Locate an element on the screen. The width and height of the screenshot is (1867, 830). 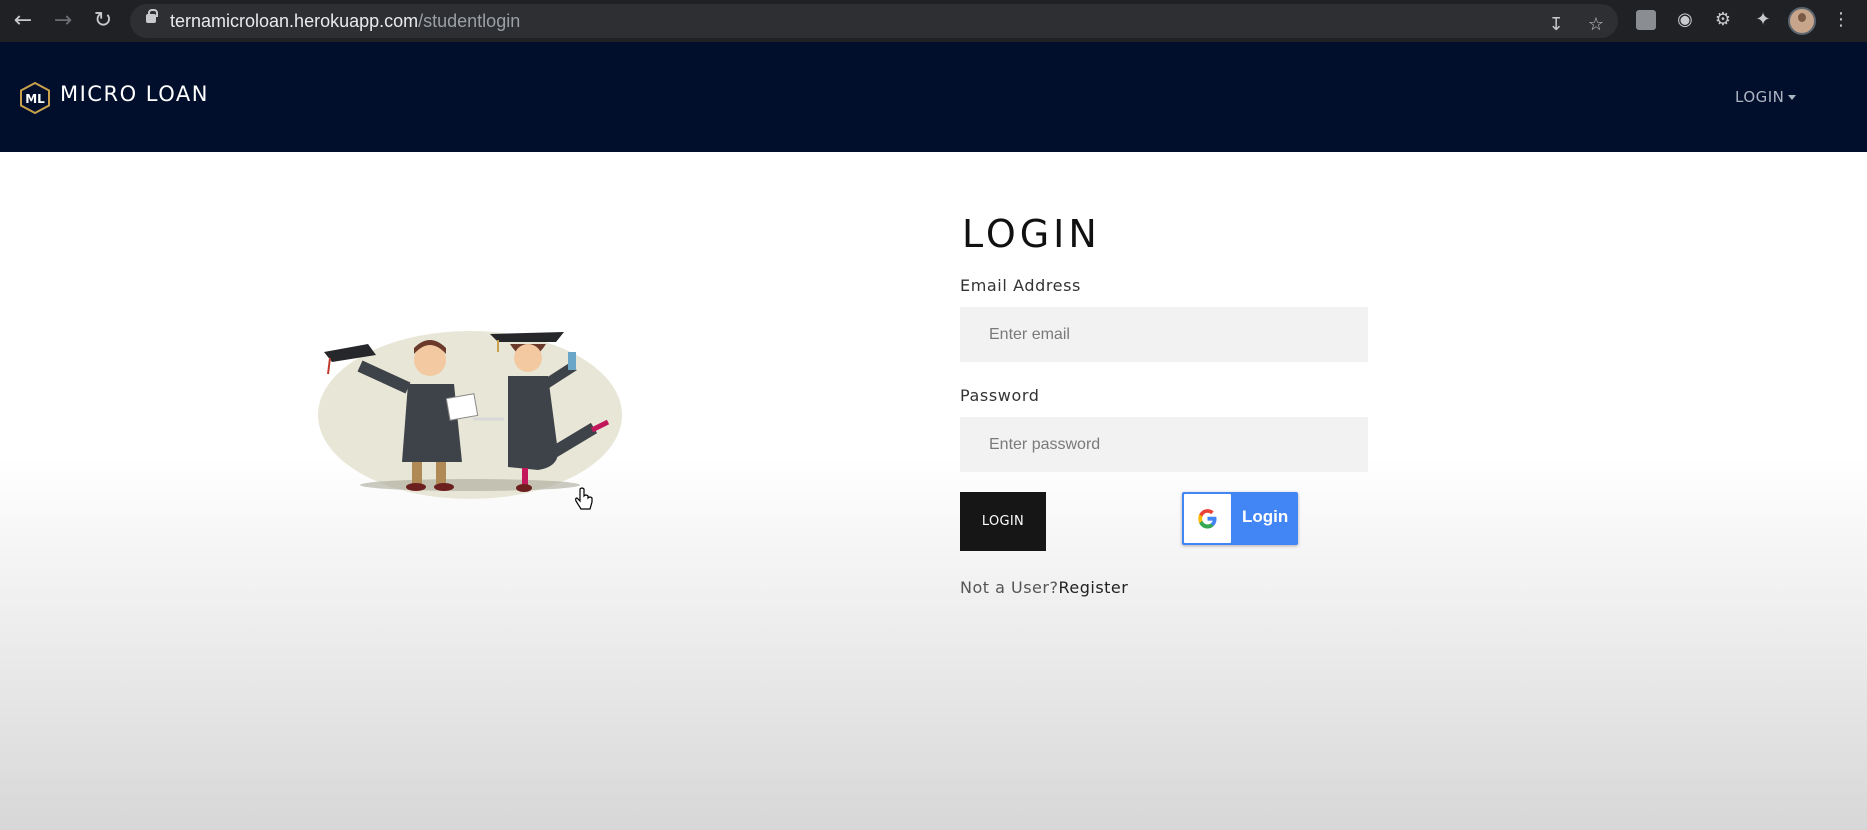
url-host: ternamicroloan.herokuapp.com is located at coordinates (294, 21).